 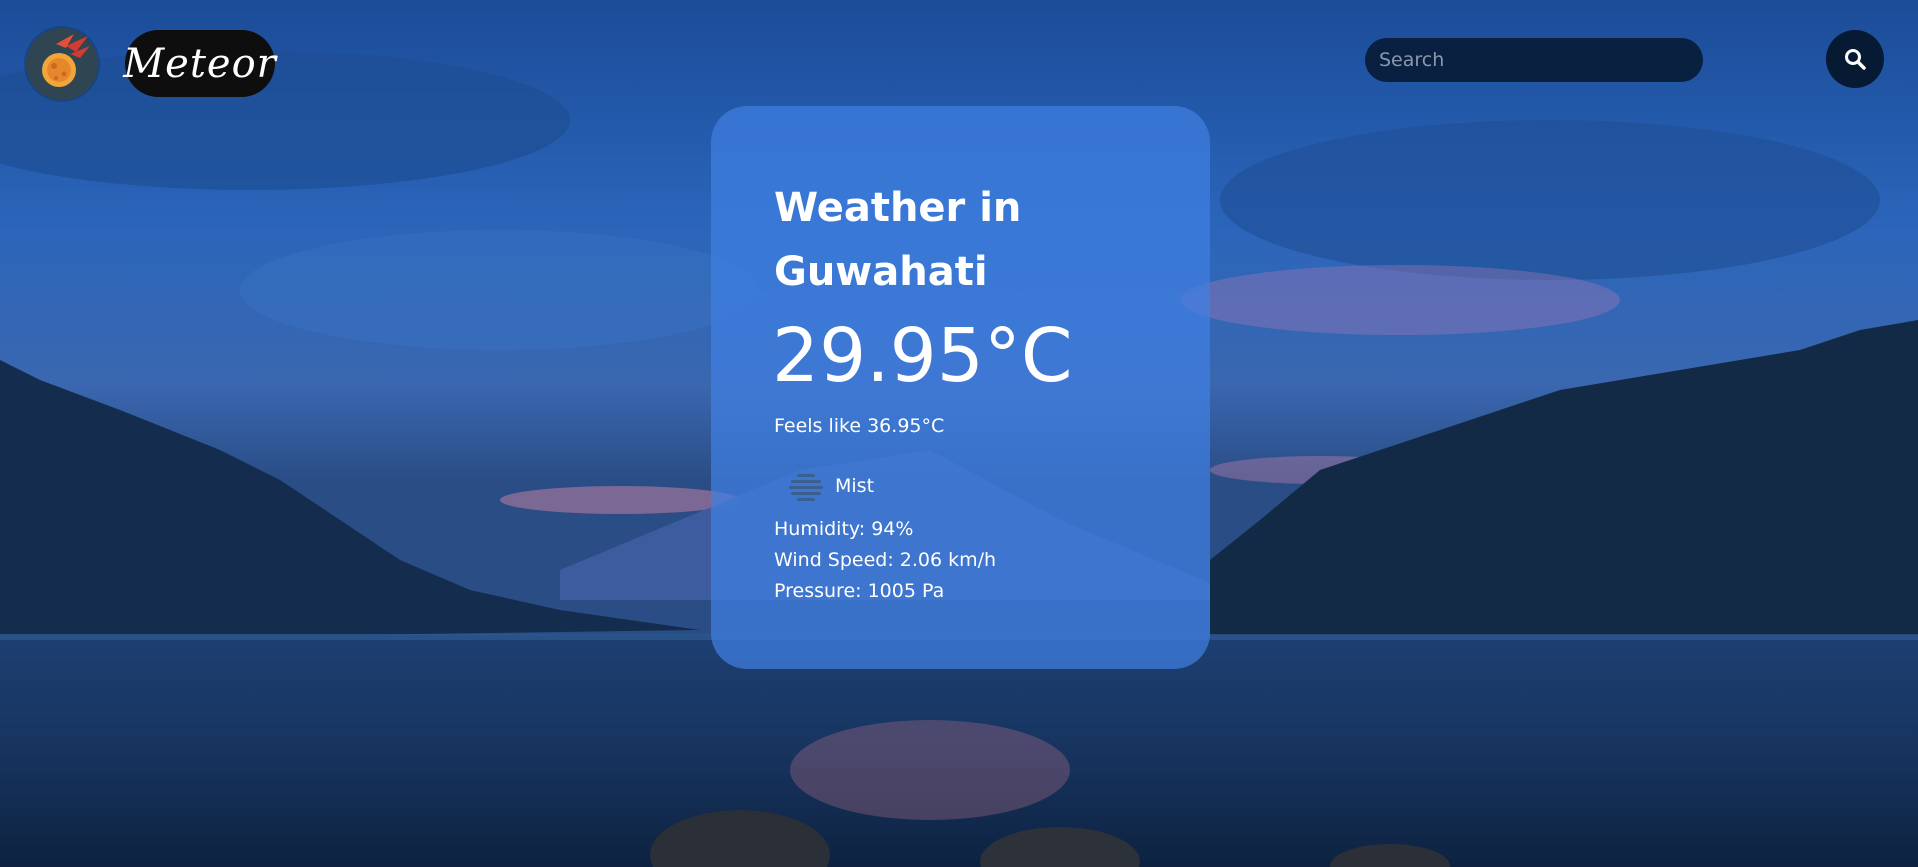 What do you see at coordinates (885, 560) in the screenshot?
I see `wind-speed: Wind Speed: 2.06 km/h` at bounding box center [885, 560].